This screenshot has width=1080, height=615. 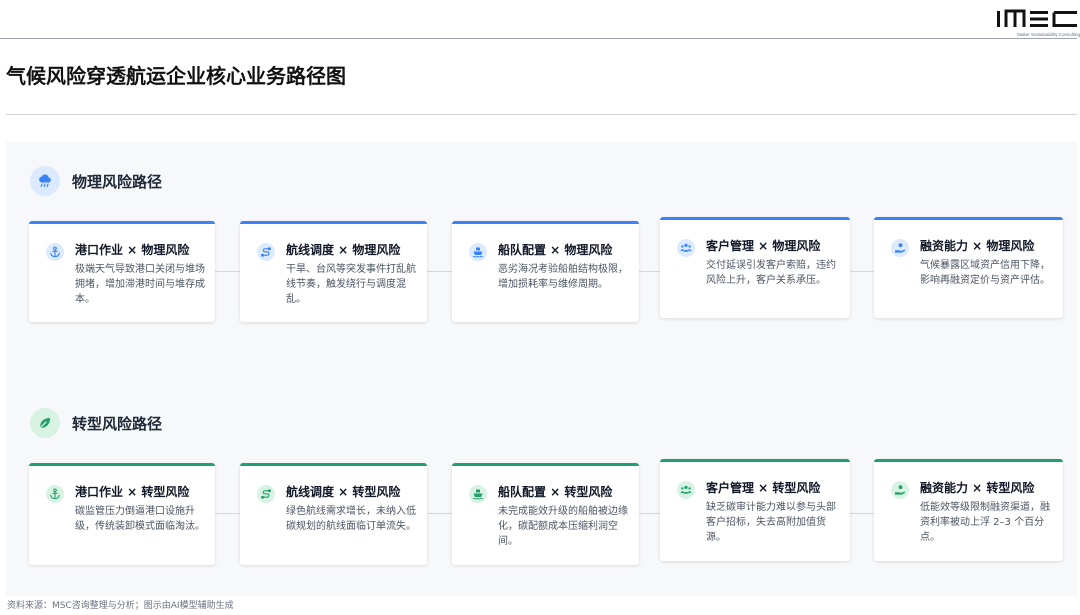 What do you see at coordinates (977, 246) in the screenshot?
I see `card-title: 融资能力 × 物理风险` at bounding box center [977, 246].